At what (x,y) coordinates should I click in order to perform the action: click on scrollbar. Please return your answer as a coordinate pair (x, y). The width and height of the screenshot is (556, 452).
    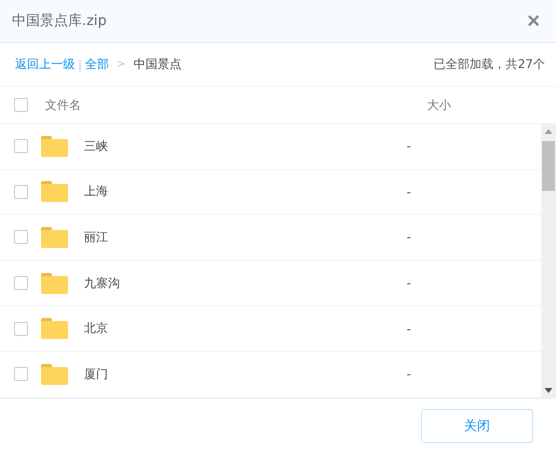
    Looking at the image, I should click on (548, 261).